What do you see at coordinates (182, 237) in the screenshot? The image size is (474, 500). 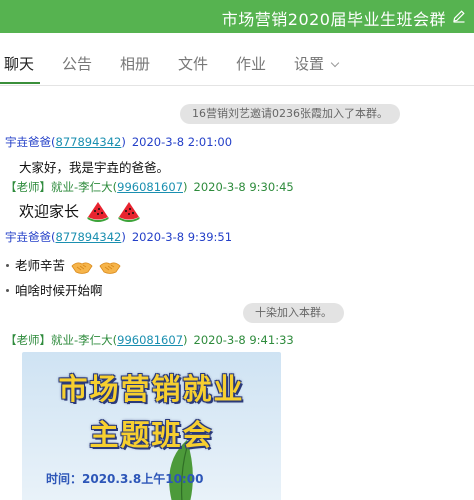 I see `message-time: 2020-3-8 9:39:51` at bounding box center [182, 237].